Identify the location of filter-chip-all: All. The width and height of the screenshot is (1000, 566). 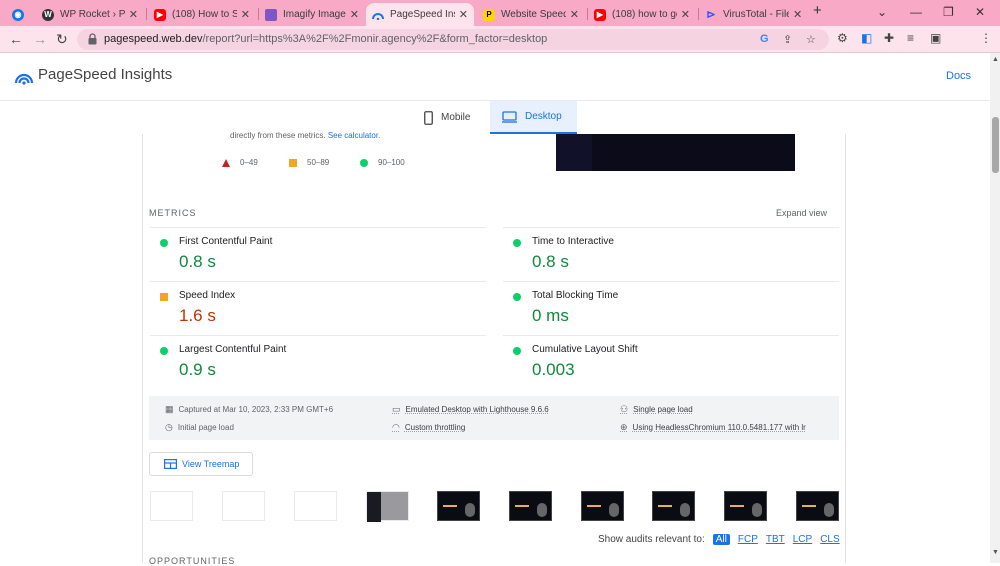
(721, 539).